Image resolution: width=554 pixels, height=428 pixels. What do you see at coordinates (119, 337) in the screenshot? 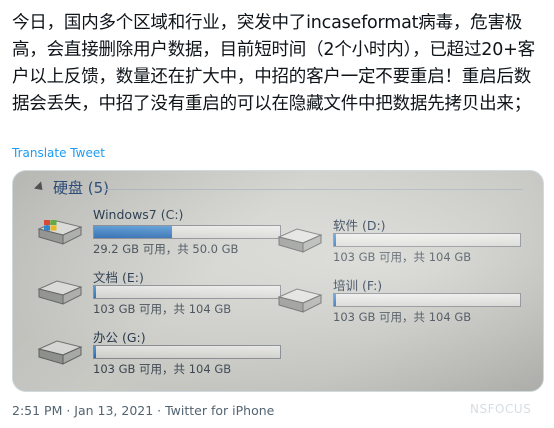
I see `drive-name: 办公 (G:)` at bounding box center [119, 337].